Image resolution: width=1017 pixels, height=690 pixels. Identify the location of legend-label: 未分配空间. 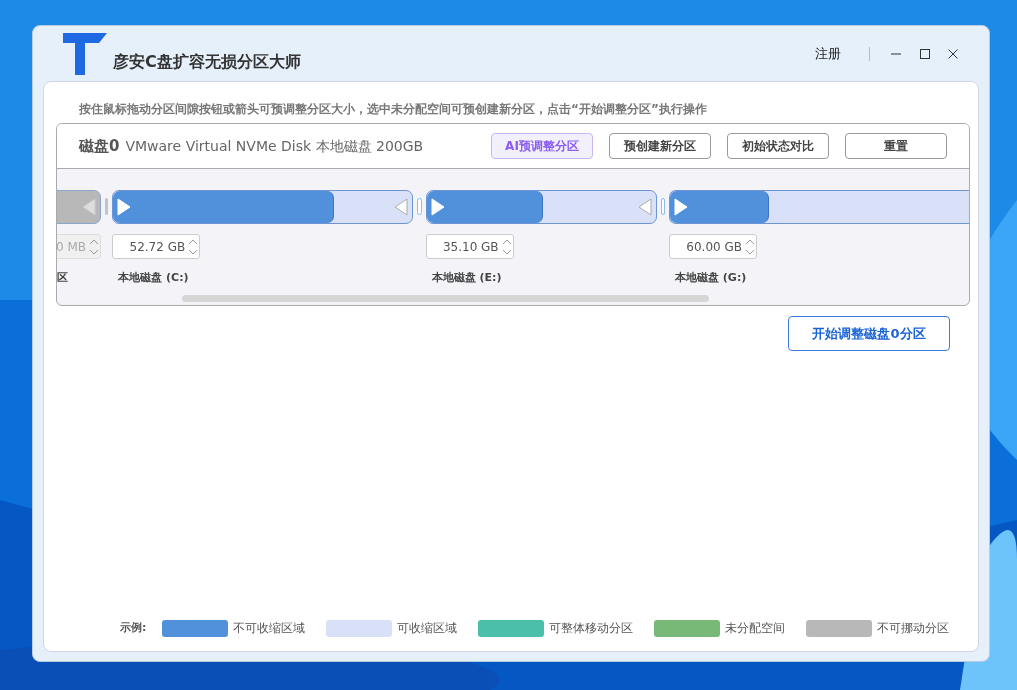
(755, 628).